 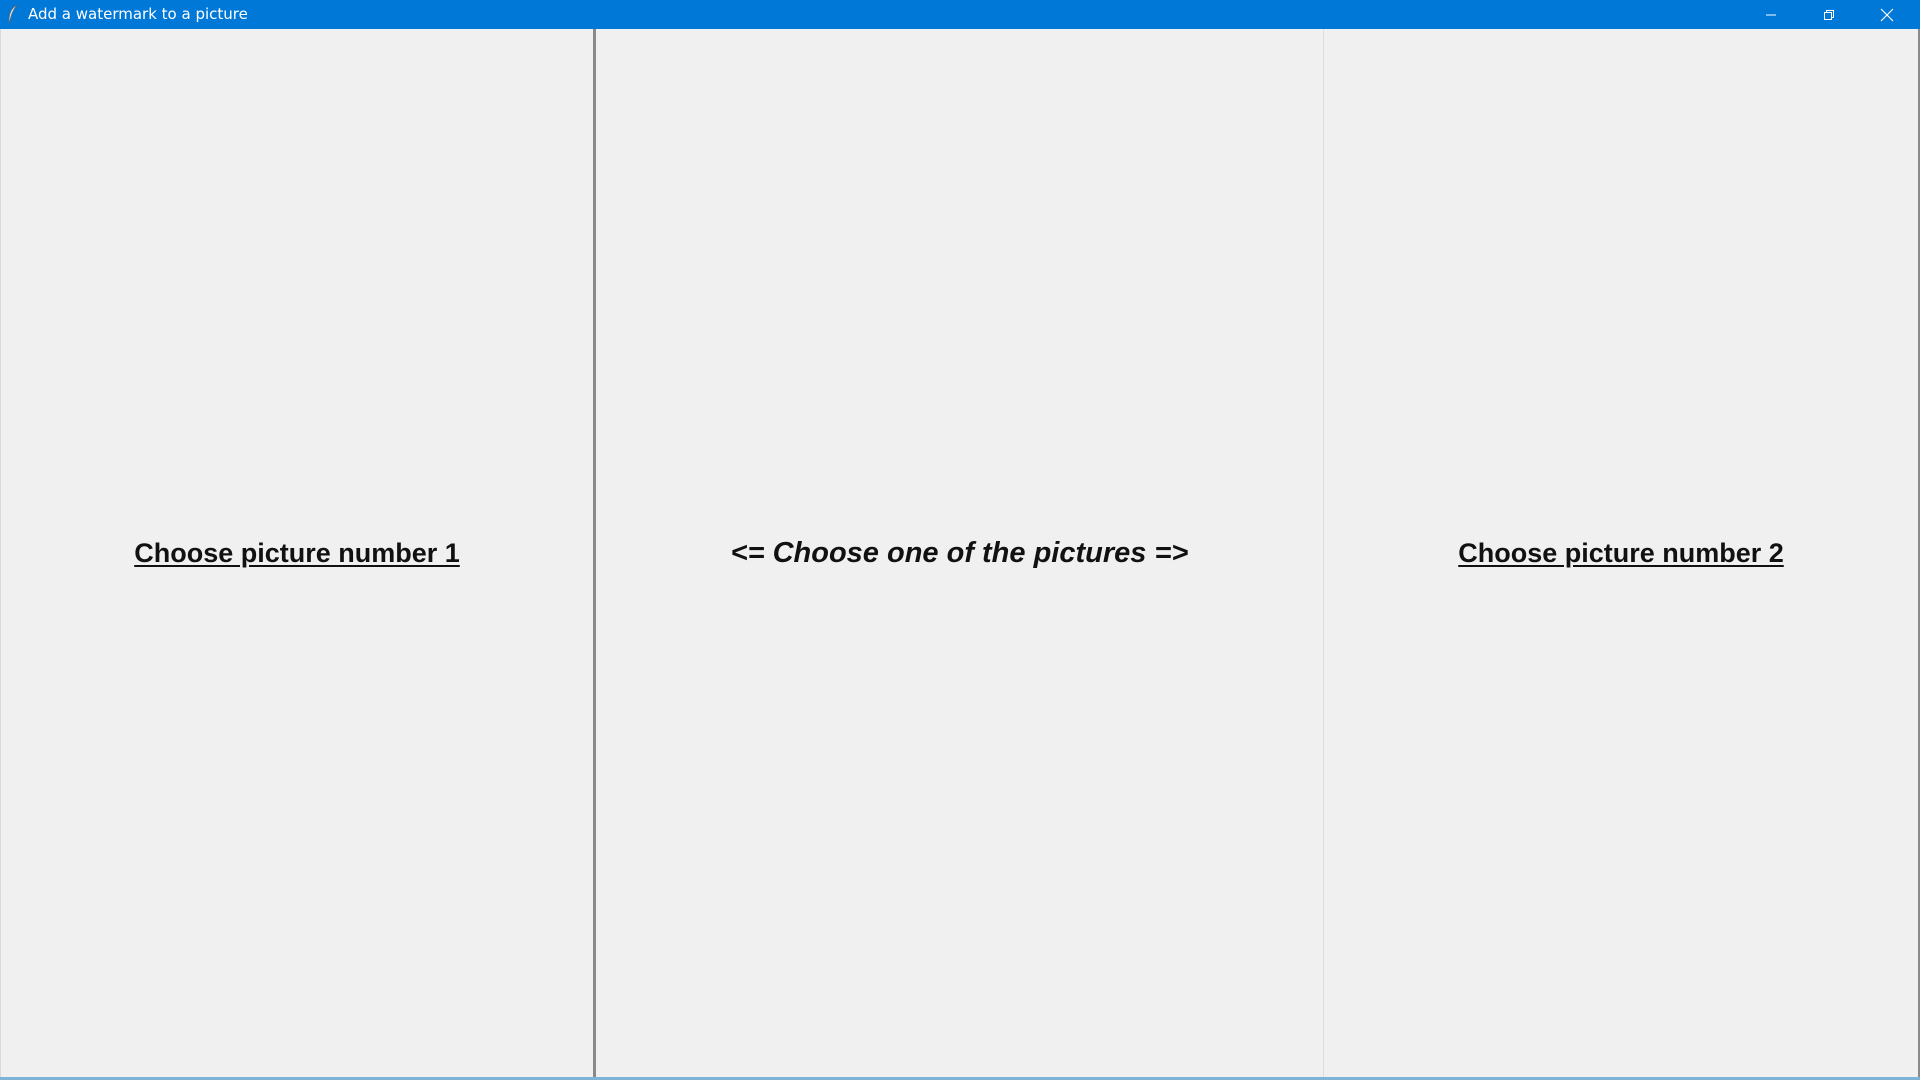 I want to click on minimize-button, so click(x=1771, y=14).